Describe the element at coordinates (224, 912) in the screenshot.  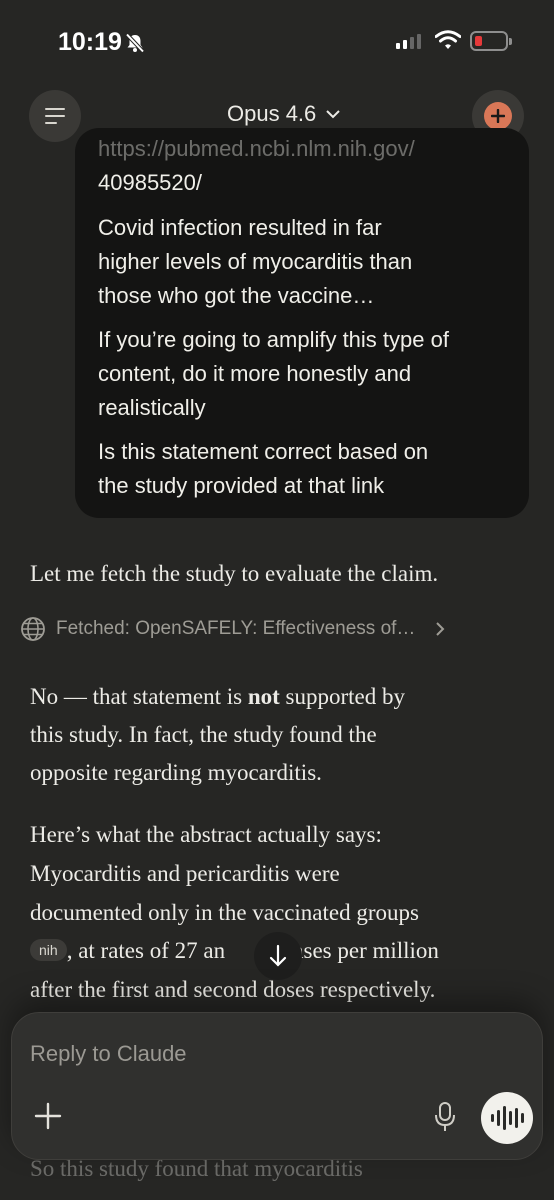
I see `quote-line: documented only in the vaccinated groups` at that location.